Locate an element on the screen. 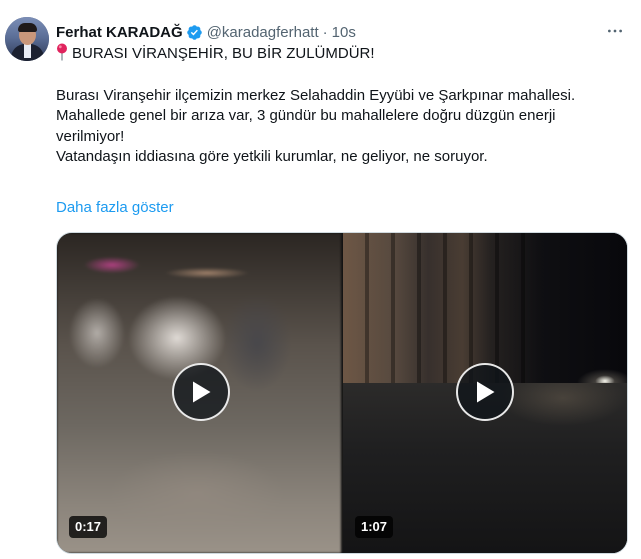 The image size is (641, 559). verified-badge-icon is located at coordinates (194, 32).